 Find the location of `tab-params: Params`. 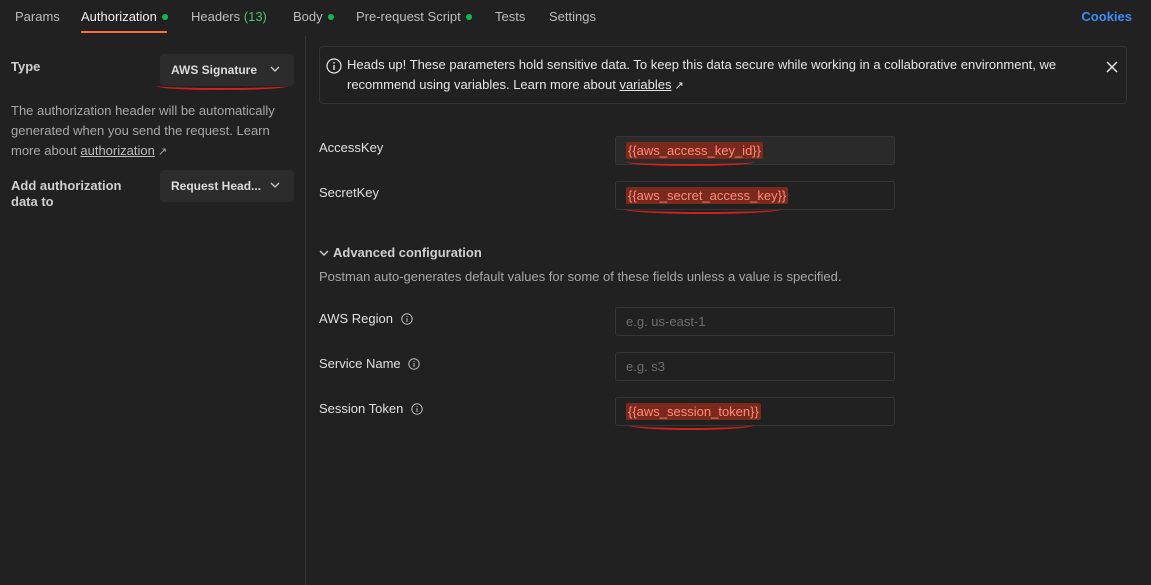

tab-params: Params is located at coordinates (37, 16).